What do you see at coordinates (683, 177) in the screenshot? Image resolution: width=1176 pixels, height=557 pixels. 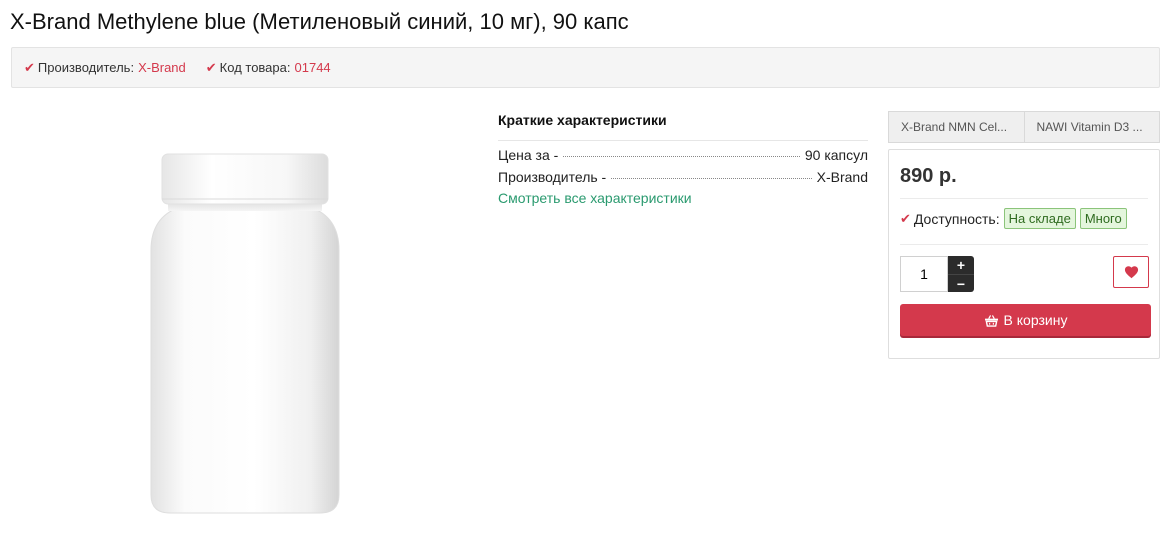 I see `spec-row: Производитель - X-Brand` at bounding box center [683, 177].